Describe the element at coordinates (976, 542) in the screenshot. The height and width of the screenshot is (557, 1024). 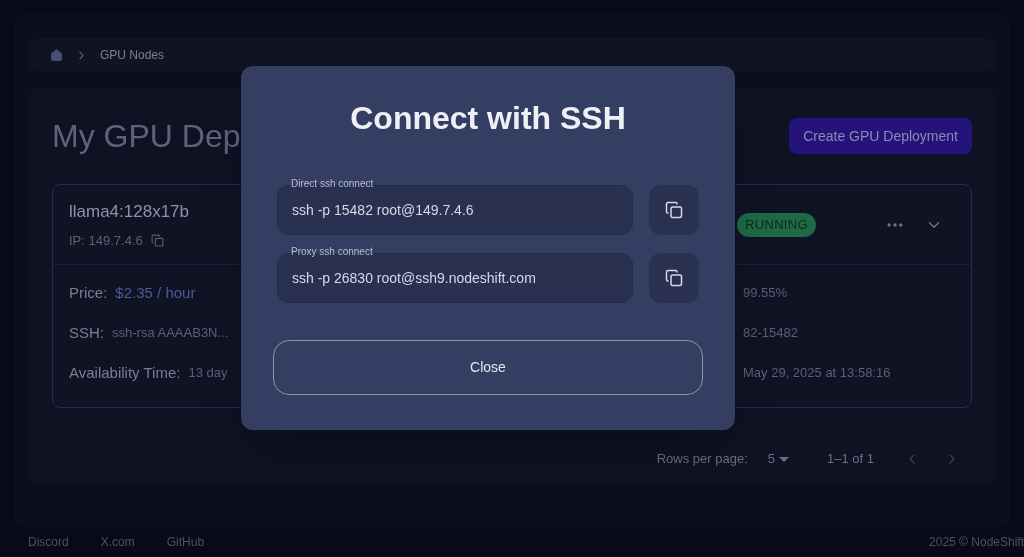
I see `copyright: 2025 © NodeShift` at that location.